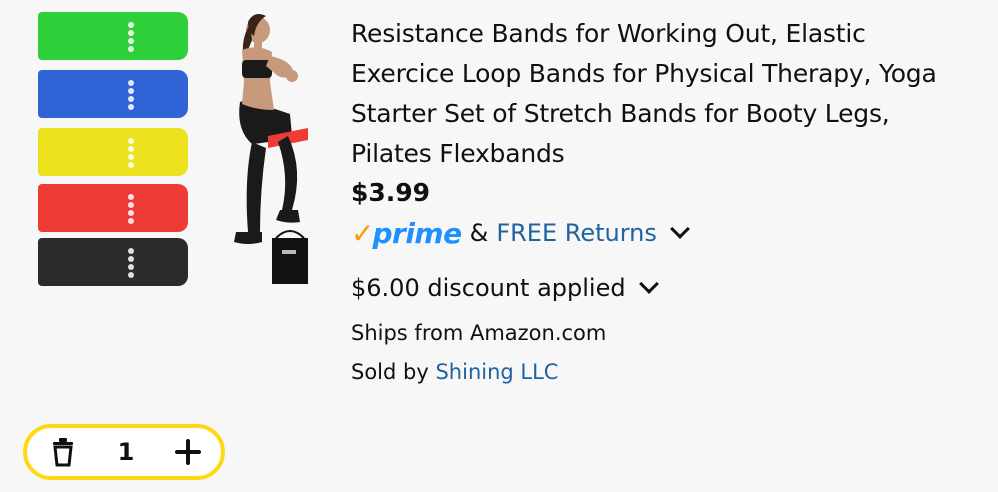  What do you see at coordinates (479, 333) in the screenshot?
I see `ships-from: Ships from Amazon.com` at bounding box center [479, 333].